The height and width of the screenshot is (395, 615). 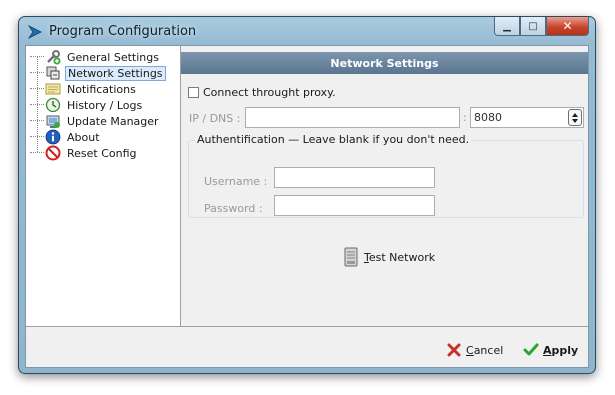 I want to click on sidebar-item-label: Network Settings, so click(x=115, y=73).